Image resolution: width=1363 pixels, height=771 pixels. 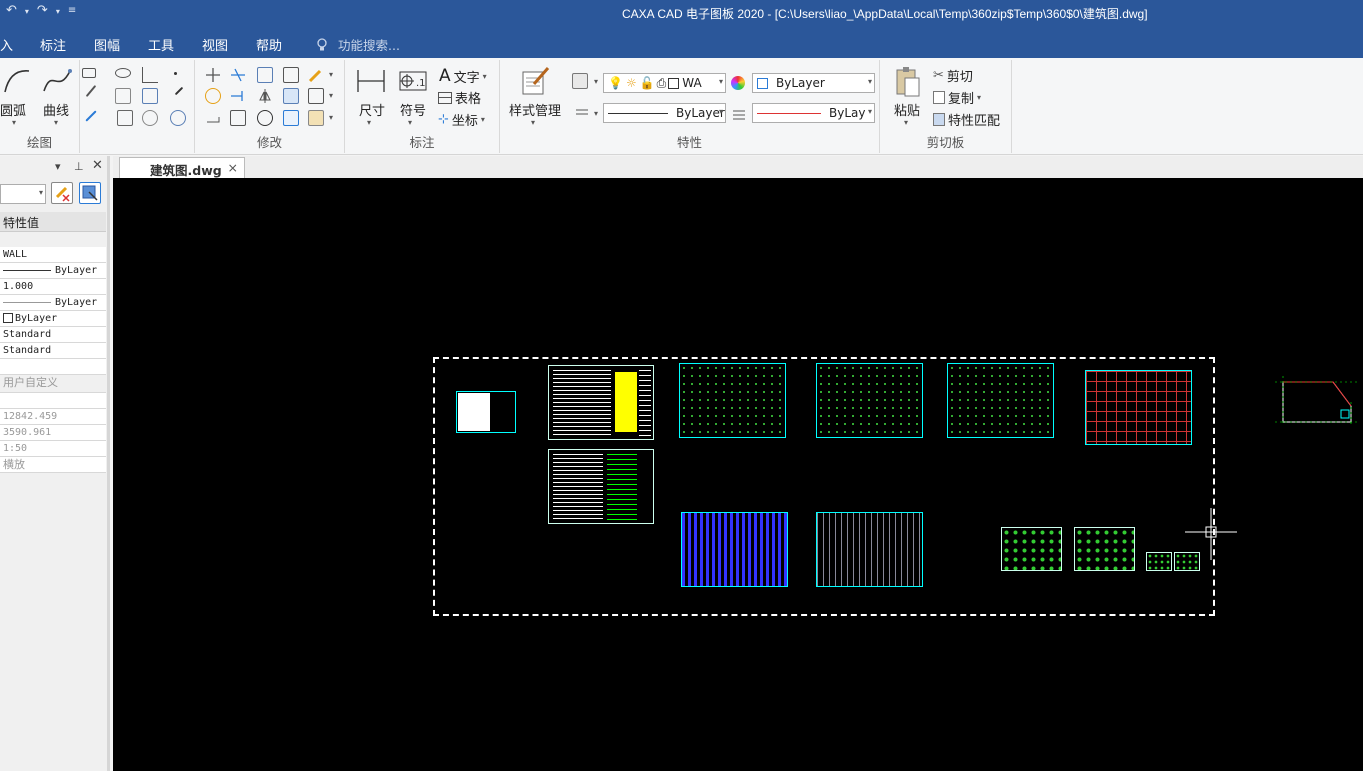 I want to click on edit-dropdown-icon: ▾, so click(x=331, y=117).